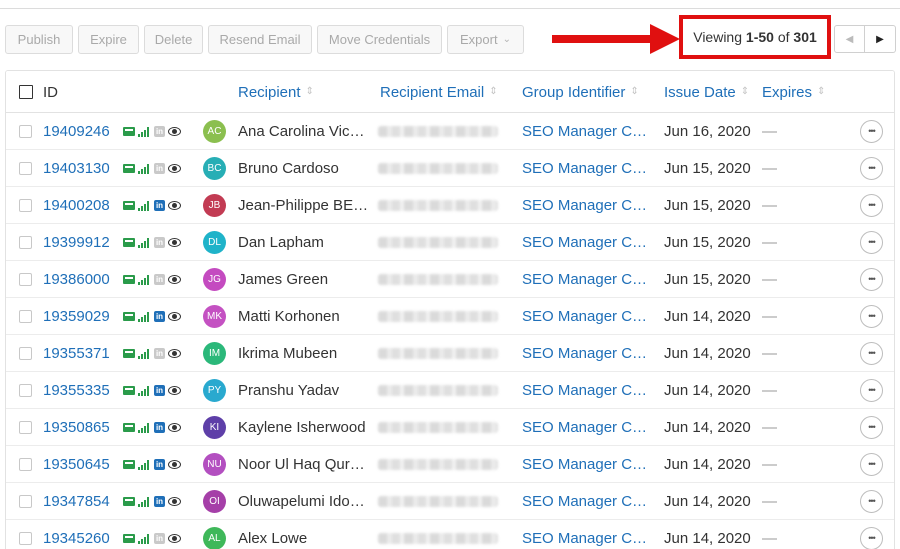 This screenshot has height=549, width=900. What do you see at coordinates (76, 427) in the screenshot?
I see `credential-id-link: 19350865` at bounding box center [76, 427].